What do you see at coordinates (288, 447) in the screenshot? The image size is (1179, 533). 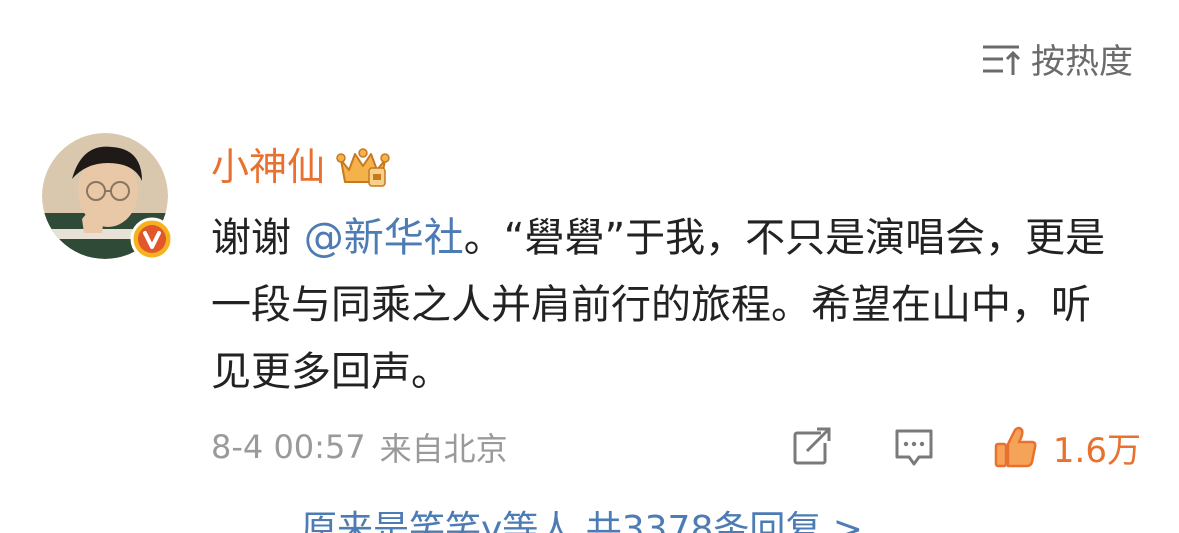 I see `comment-time: 8-4 00:57` at bounding box center [288, 447].